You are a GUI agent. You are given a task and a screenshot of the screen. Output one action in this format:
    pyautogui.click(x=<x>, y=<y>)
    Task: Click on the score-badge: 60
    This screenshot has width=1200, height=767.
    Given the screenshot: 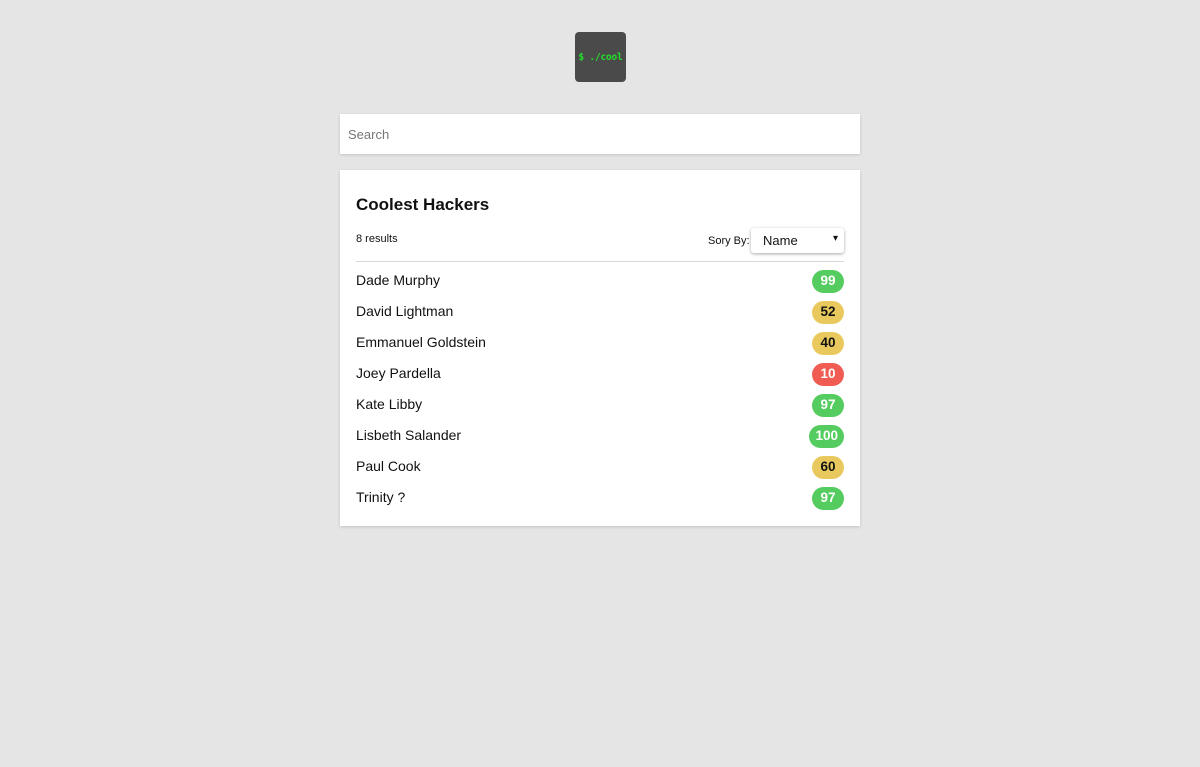 What is the action you would take?
    pyautogui.click(x=828, y=467)
    